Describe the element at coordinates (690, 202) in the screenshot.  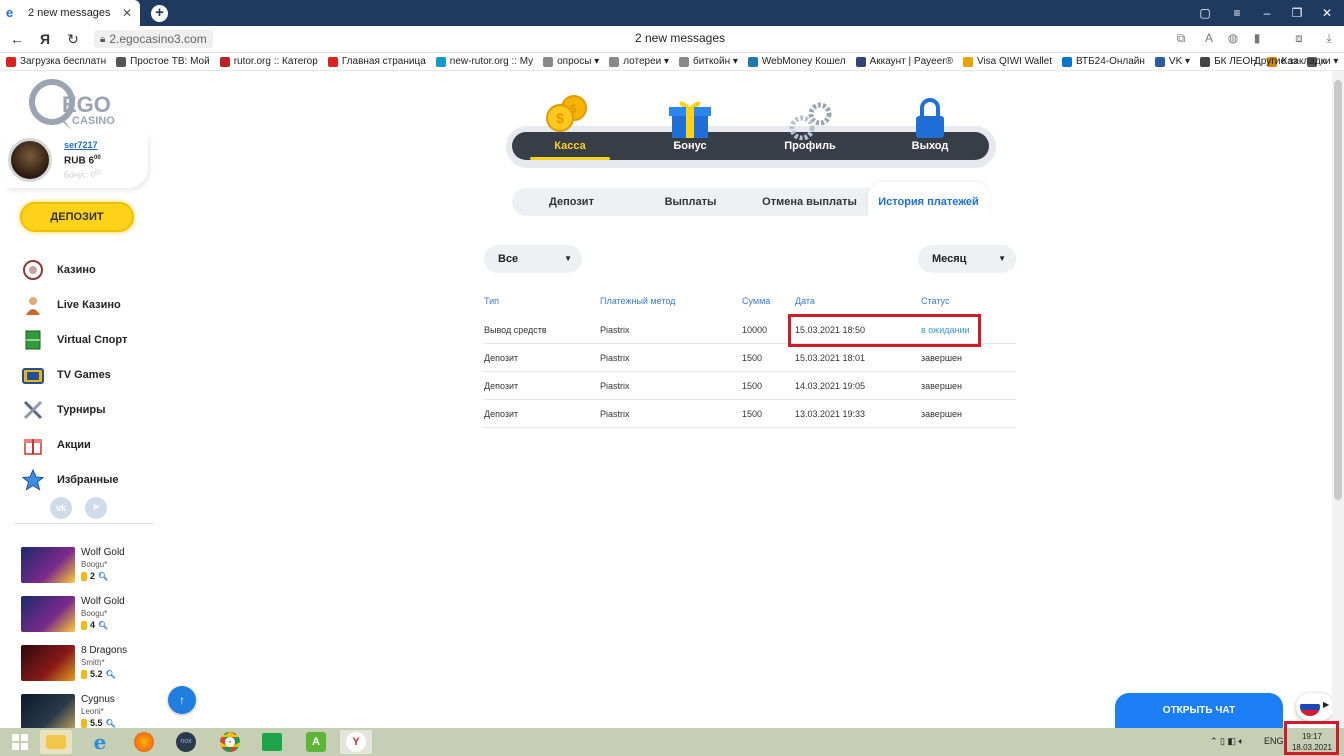
I see `tab-payouts: Выплаты` at that location.